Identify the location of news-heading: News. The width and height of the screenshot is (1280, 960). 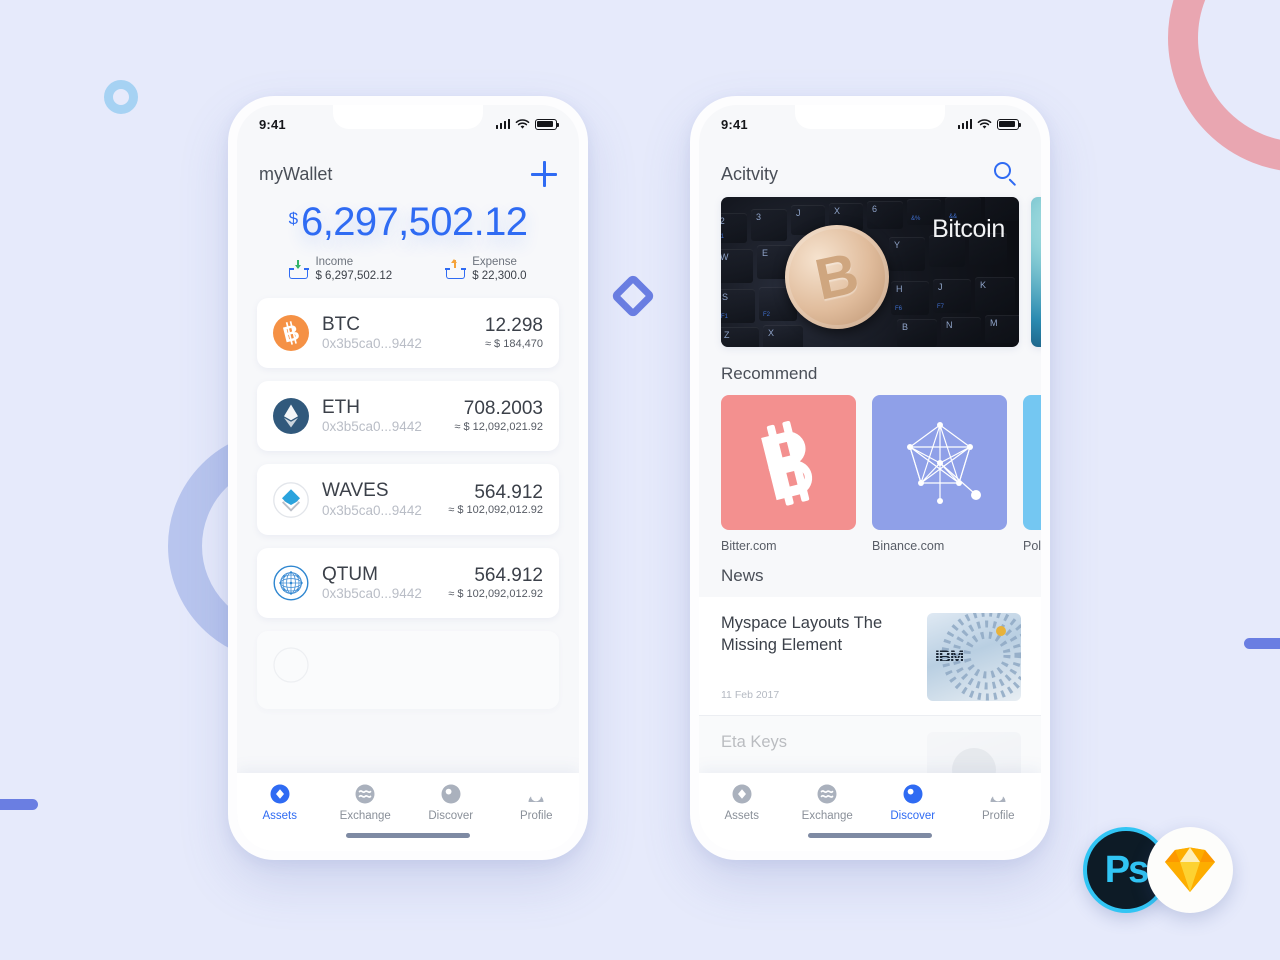
(742, 575).